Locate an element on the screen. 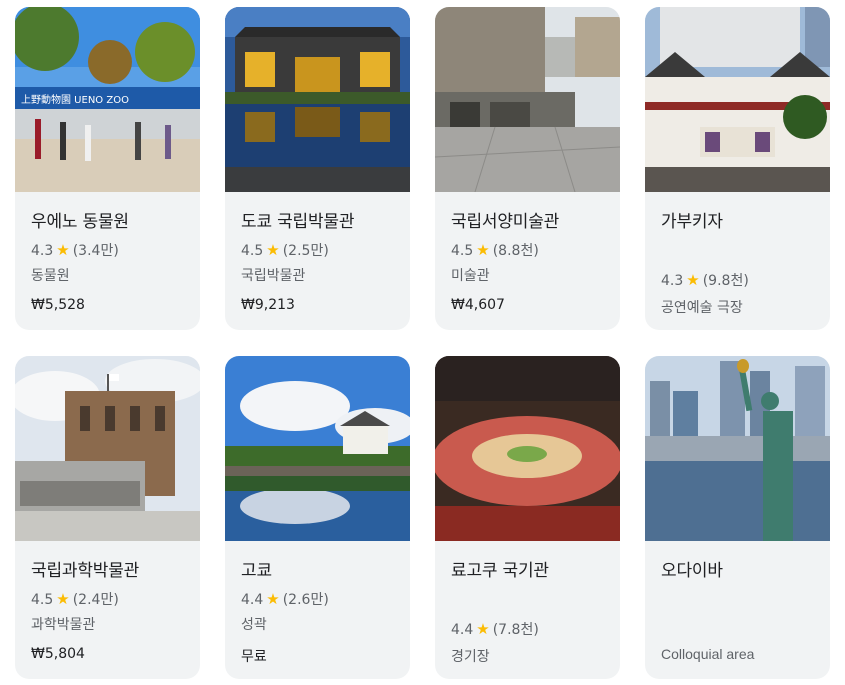 The height and width of the screenshot is (685, 845). rating-row: 4.3 ★ (9.8천) is located at coordinates (705, 280).